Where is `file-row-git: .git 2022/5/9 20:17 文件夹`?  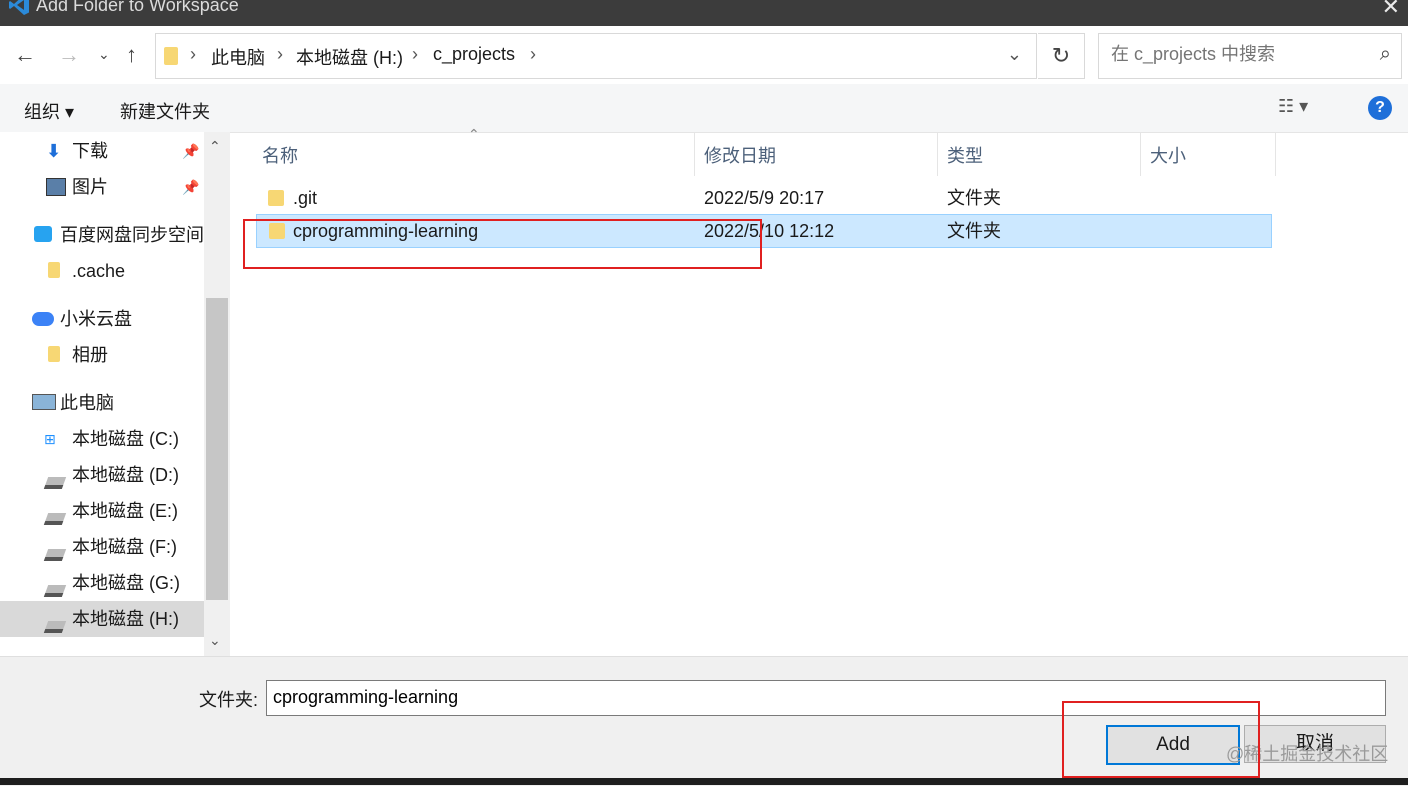 file-row-git: .git 2022/5/9 20:17 文件夹 is located at coordinates (763, 198).